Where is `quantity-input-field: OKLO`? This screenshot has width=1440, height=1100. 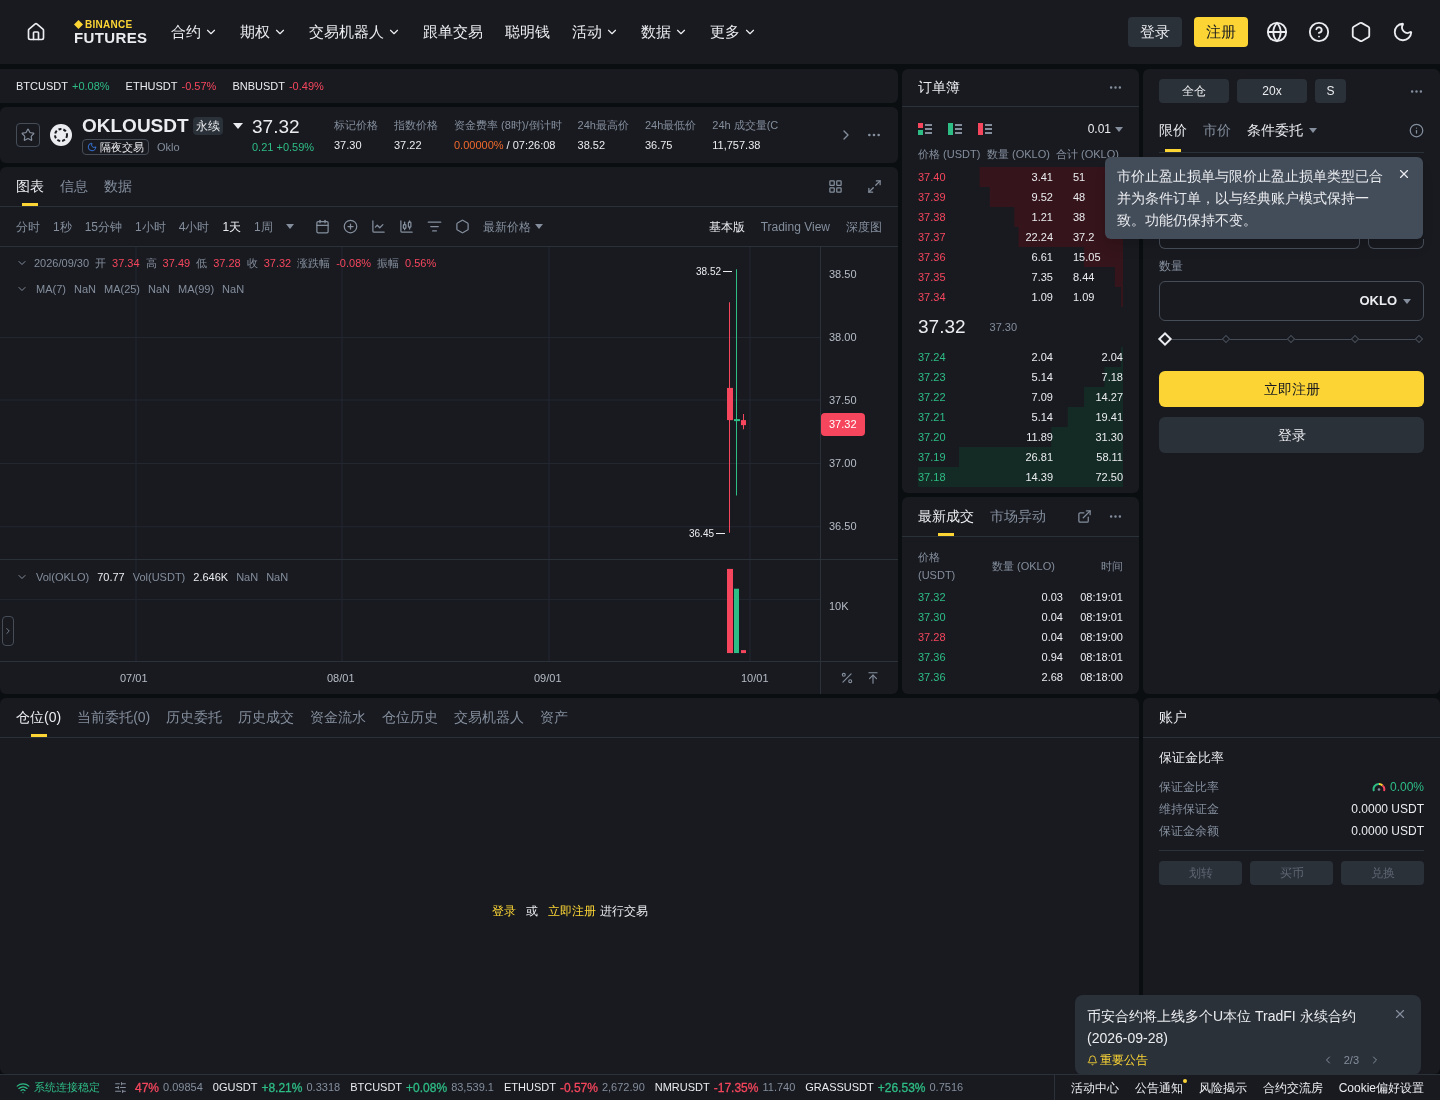 quantity-input-field: OKLO is located at coordinates (1291, 301).